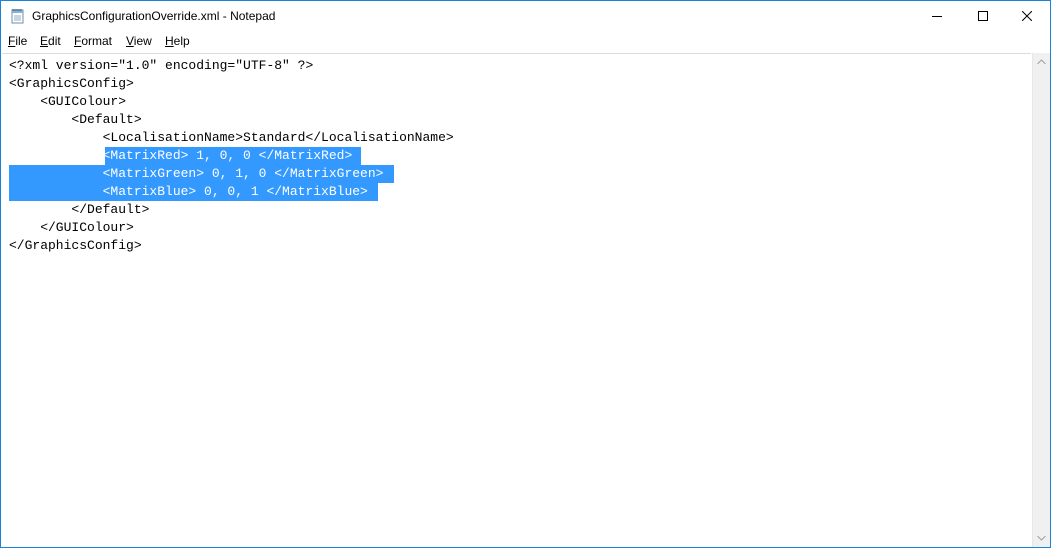  Describe the element at coordinates (93, 41) in the screenshot. I see `menu-format: Format` at that location.